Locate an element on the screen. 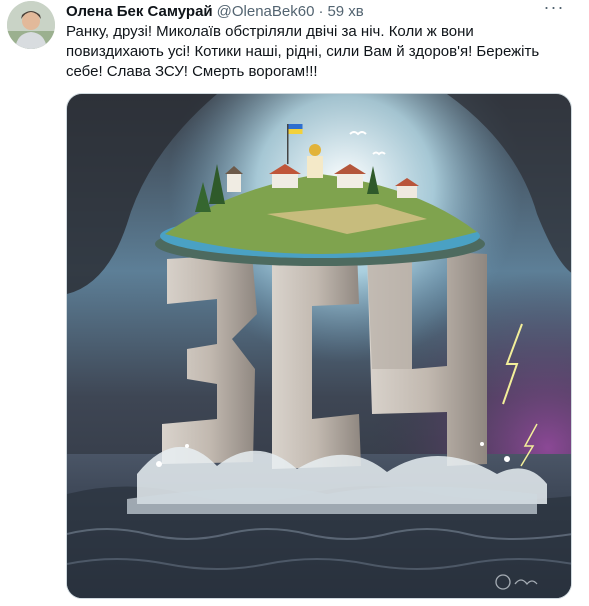 This screenshot has height=606, width=589. author-name: Олена Бек Самурай is located at coordinates (139, 11).